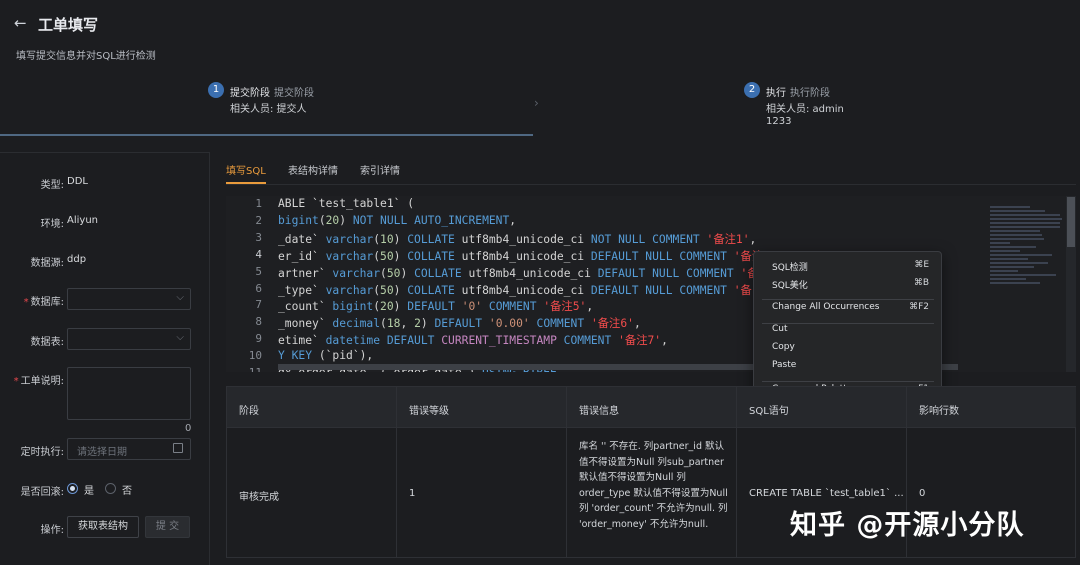 This screenshot has height=565, width=1080. I want to click on submit-button: 提 交, so click(167, 527).